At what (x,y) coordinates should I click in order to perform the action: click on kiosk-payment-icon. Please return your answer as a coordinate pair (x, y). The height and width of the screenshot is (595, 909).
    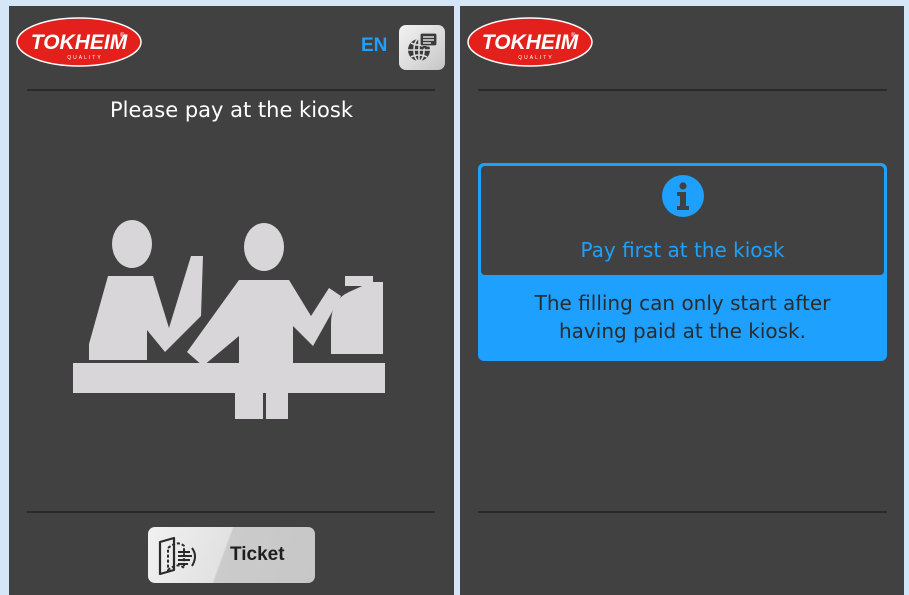
    Looking at the image, I should click on (229, 319).